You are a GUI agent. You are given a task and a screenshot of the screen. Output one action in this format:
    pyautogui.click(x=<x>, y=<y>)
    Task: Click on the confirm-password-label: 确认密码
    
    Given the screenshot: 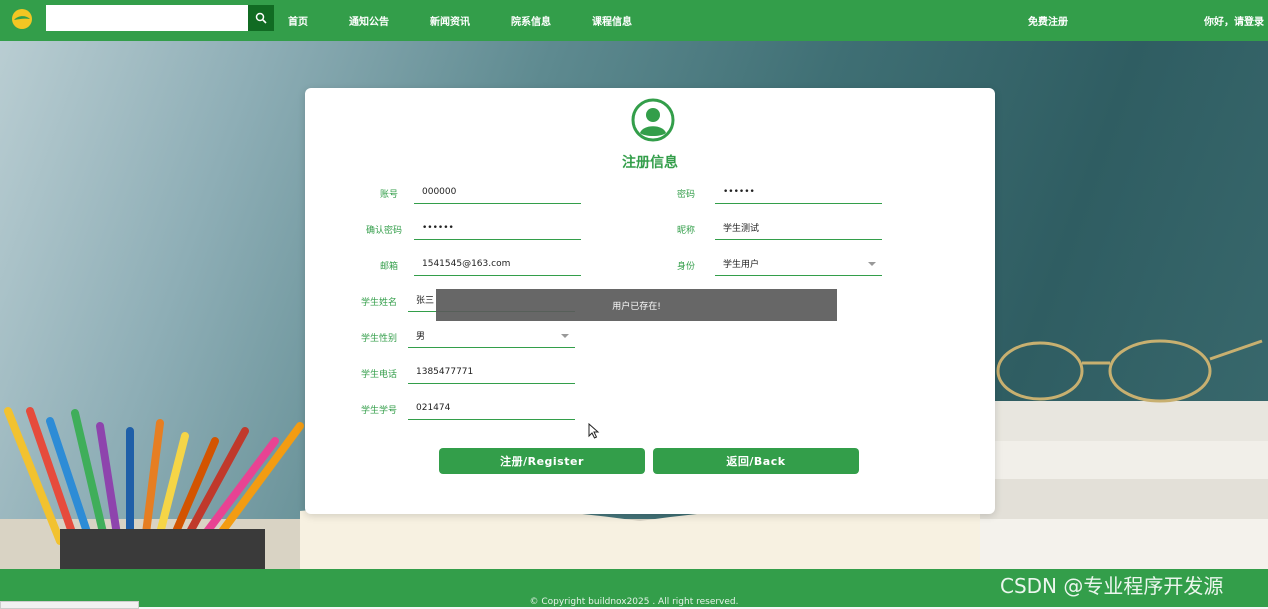 What is the action you would take?
    pyautogui.click(x=383, y=231)
    